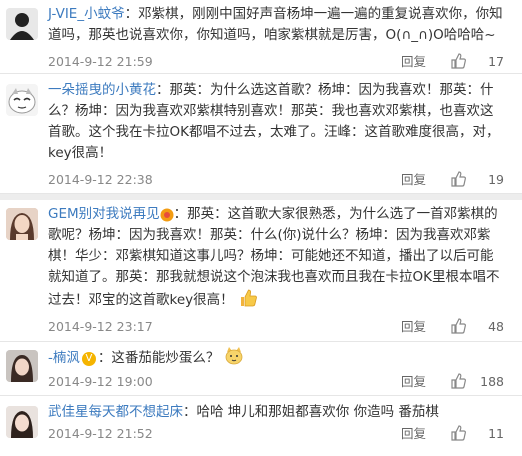 The height and width of the screenshot is (456, 522). What do you see at coordinates (276, 357) in the screenshot?
I see `comment-text-block: -楠沨 V ：这番茄能炒蛋么？` at bounding box center [276, 357].